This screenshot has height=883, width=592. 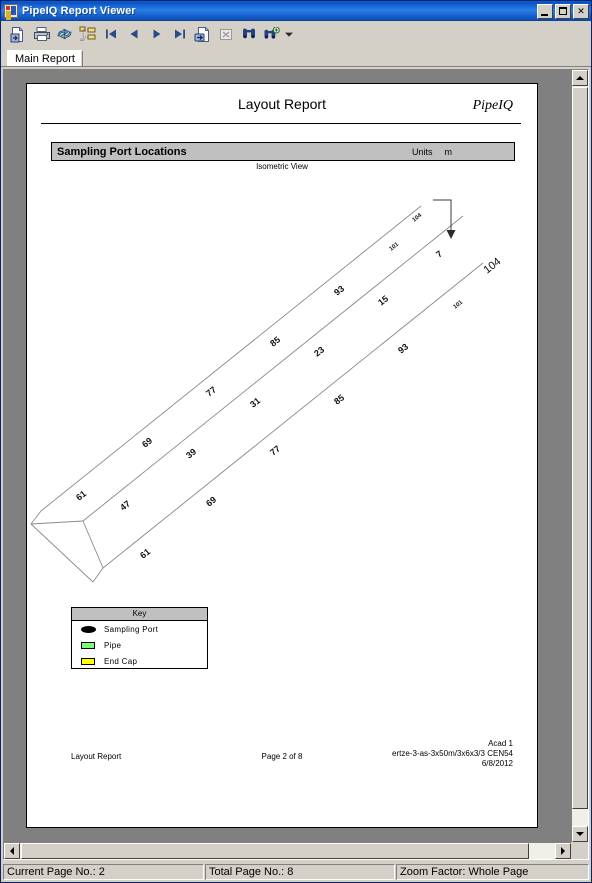 I want to click on arrow-right-icon, so click(x=563, y=851).